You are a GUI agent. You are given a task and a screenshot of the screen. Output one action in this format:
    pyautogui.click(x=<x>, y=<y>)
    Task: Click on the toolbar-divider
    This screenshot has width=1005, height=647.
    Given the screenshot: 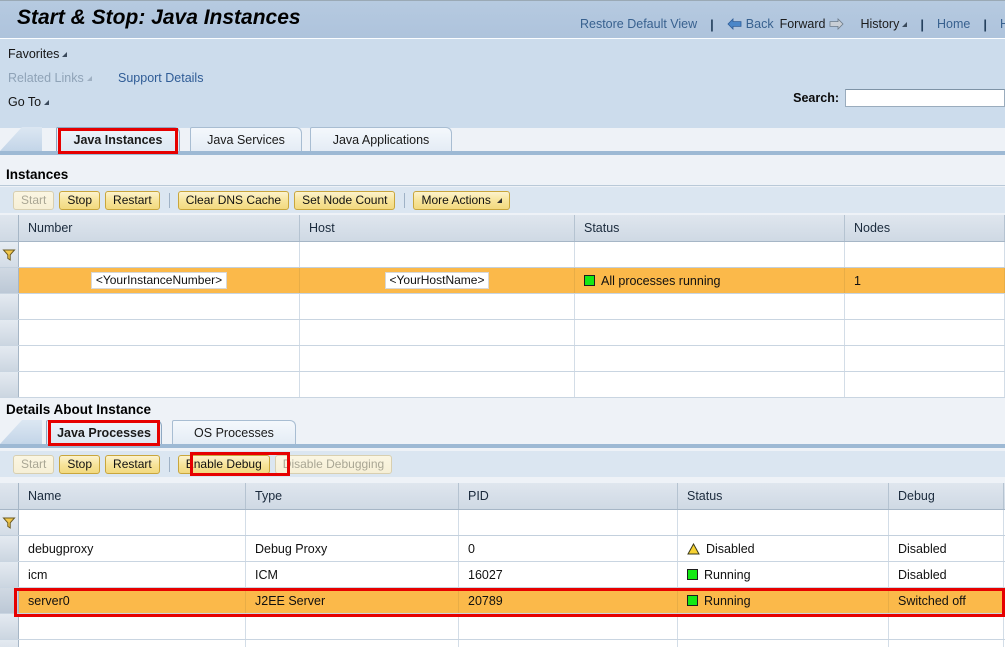 What is the action you would take?
    pyautogui.click(x=405, y=200)
    